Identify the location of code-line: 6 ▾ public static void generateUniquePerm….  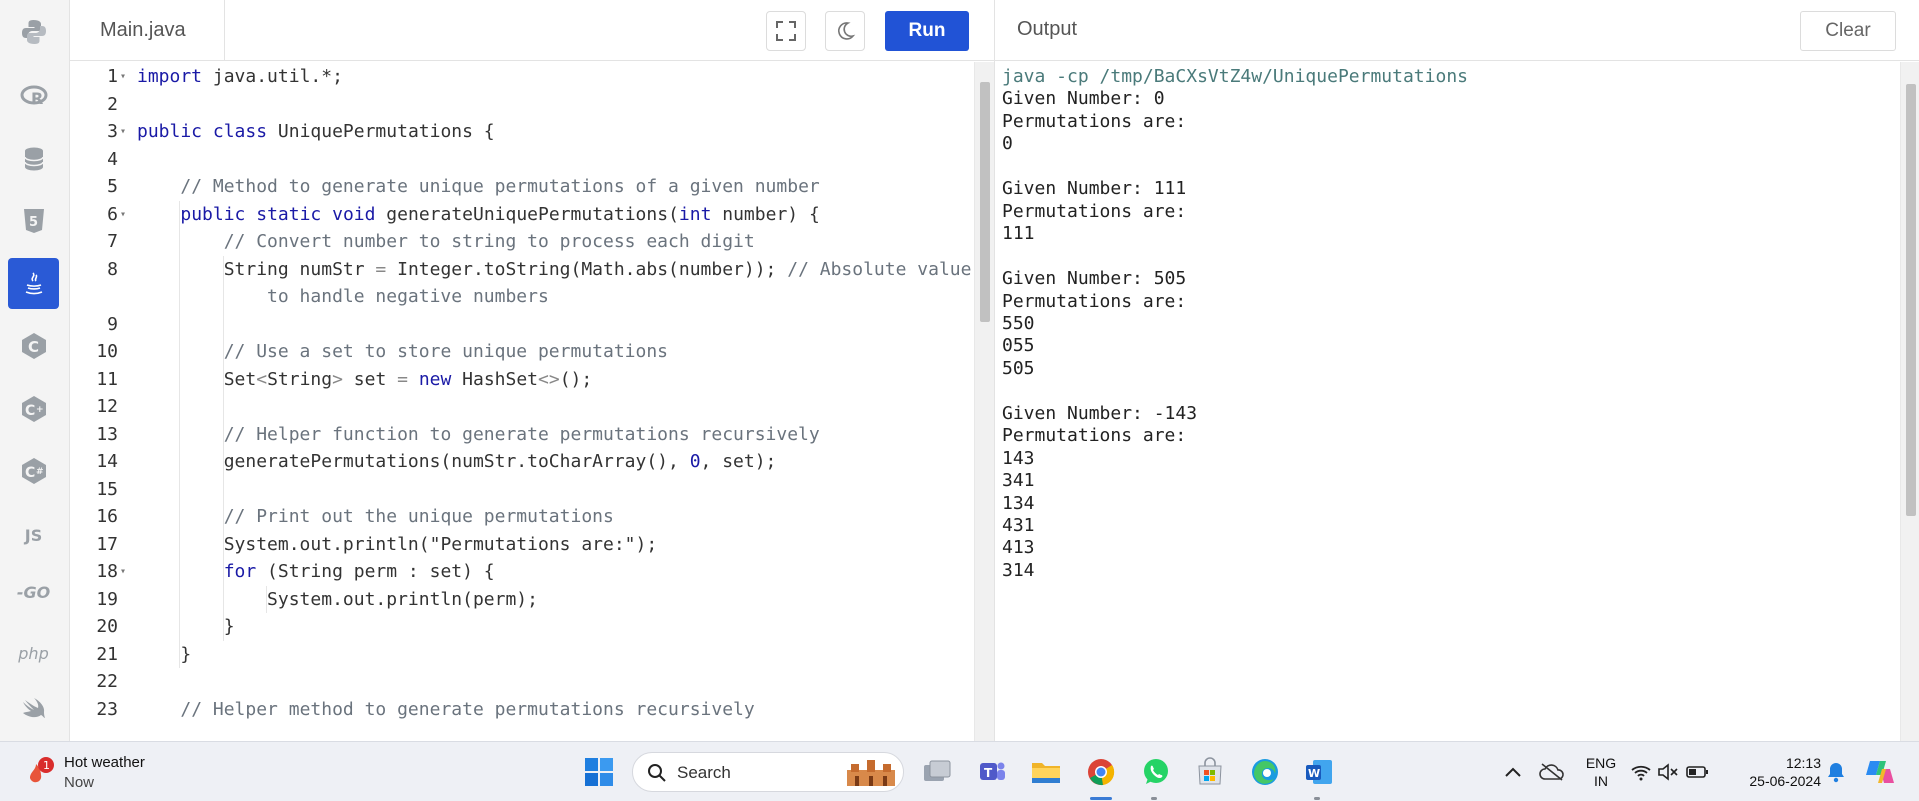
(520, 214).